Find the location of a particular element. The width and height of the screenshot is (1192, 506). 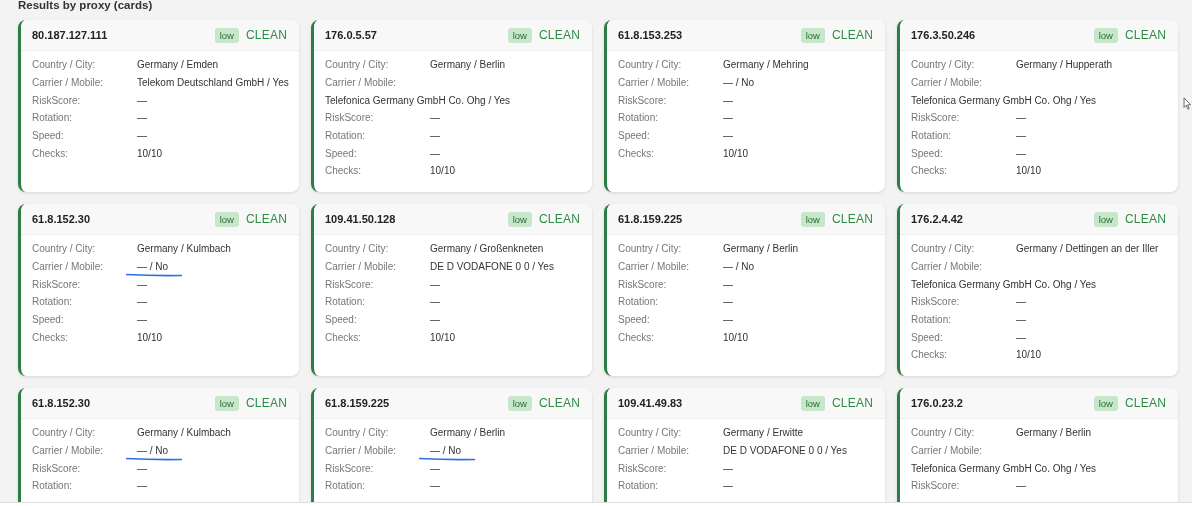

proxy-ip: 61.8.152.30 is located at coordinates (62, 219).